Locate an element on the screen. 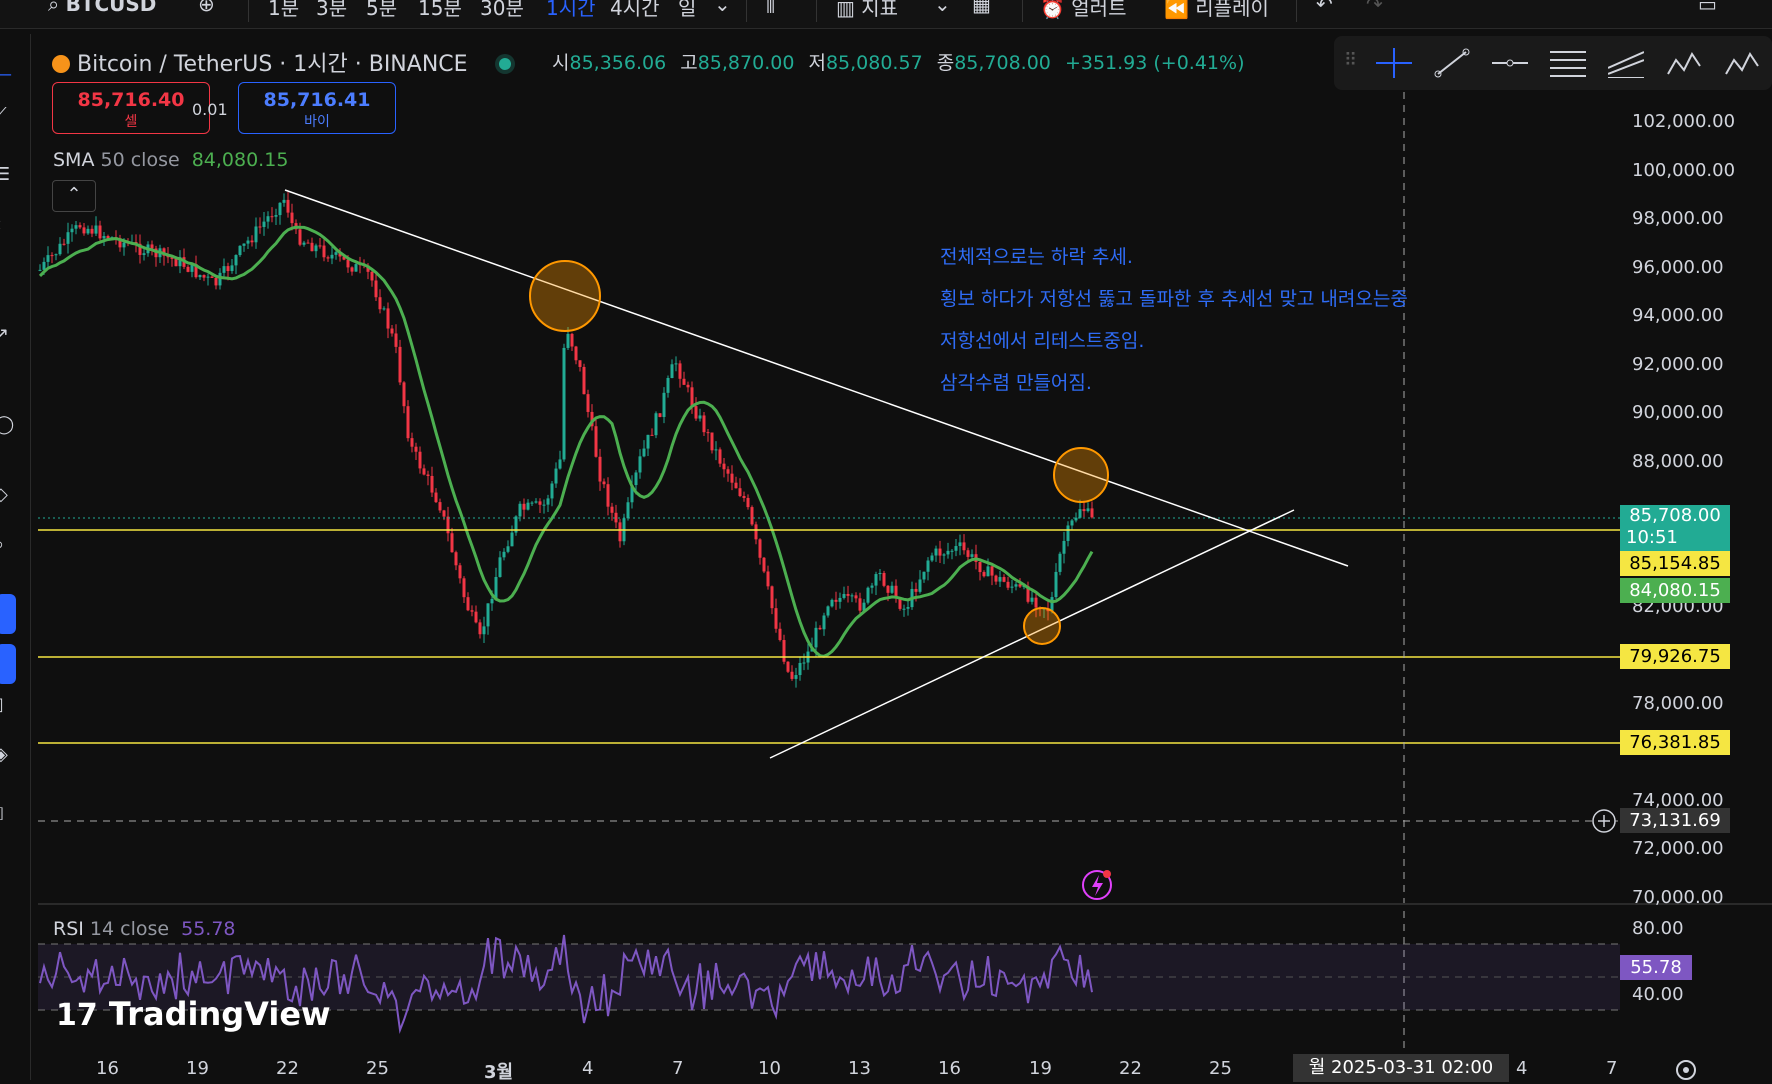  crosshair-plus-icon is located at coordinates (1604, 821).